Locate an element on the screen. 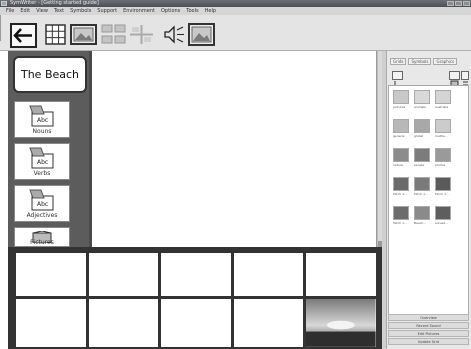 The image size is (471, 349). maximize-button is located at coordinates (458, 3).